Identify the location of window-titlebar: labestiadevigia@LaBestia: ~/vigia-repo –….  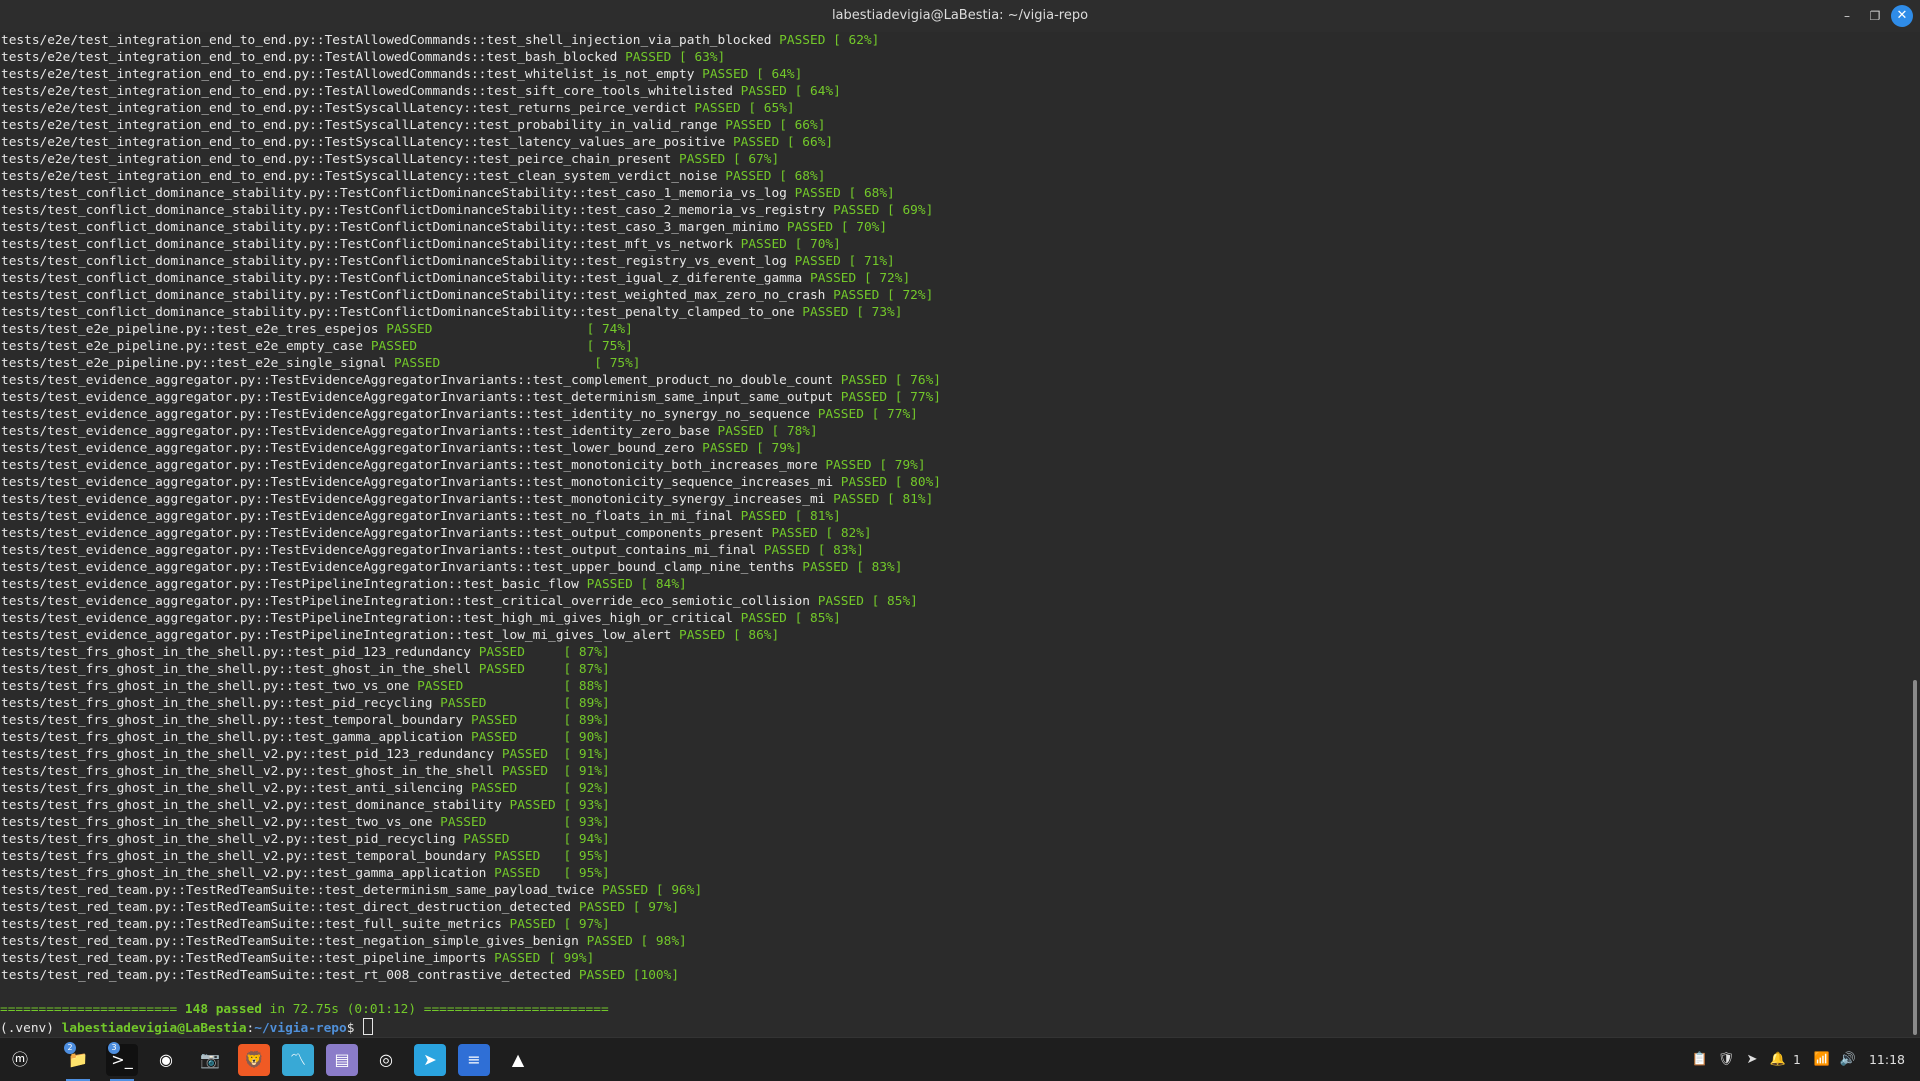
(960, 16).